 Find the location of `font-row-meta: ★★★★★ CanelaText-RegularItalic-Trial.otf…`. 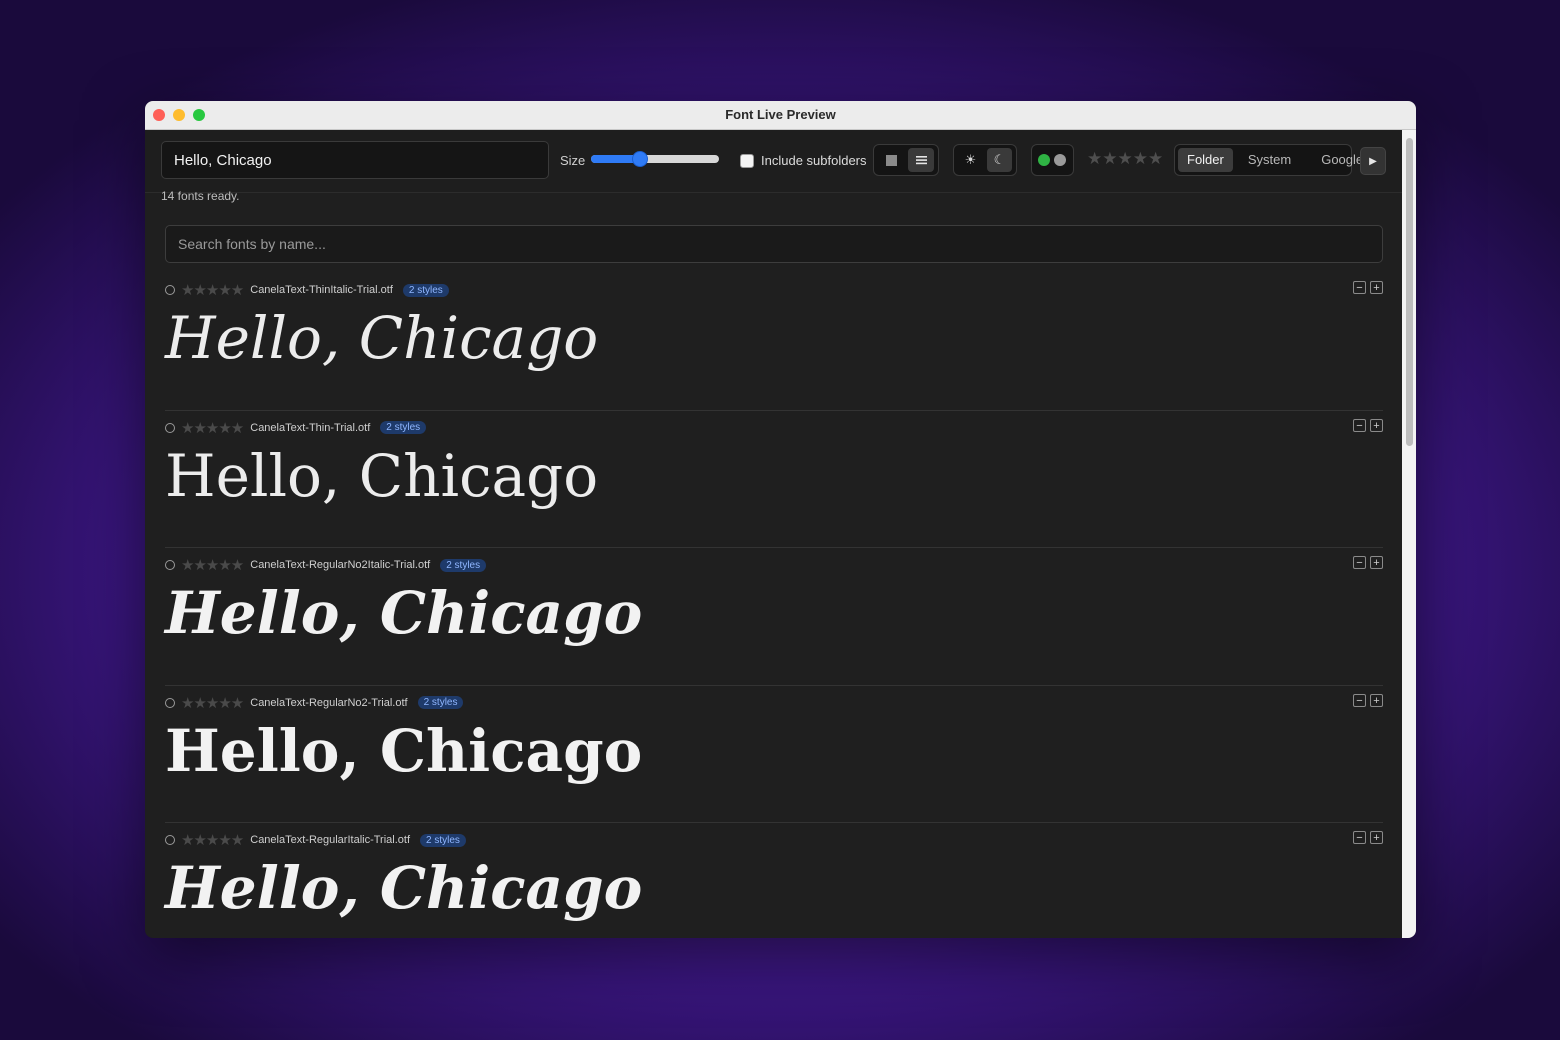

font-row-meta: ★★★★★ CanelaText-RegularItalic-Trial.otf… is located at coordinates (315, 840).